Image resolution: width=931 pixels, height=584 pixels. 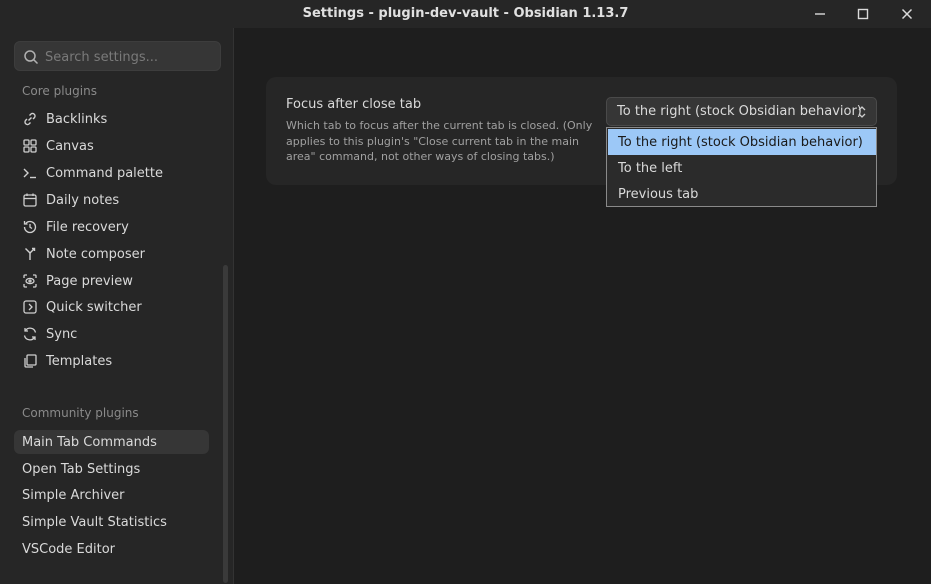 I want to click on sidebar-item-label: Canvas, so click(x=70, y=146).